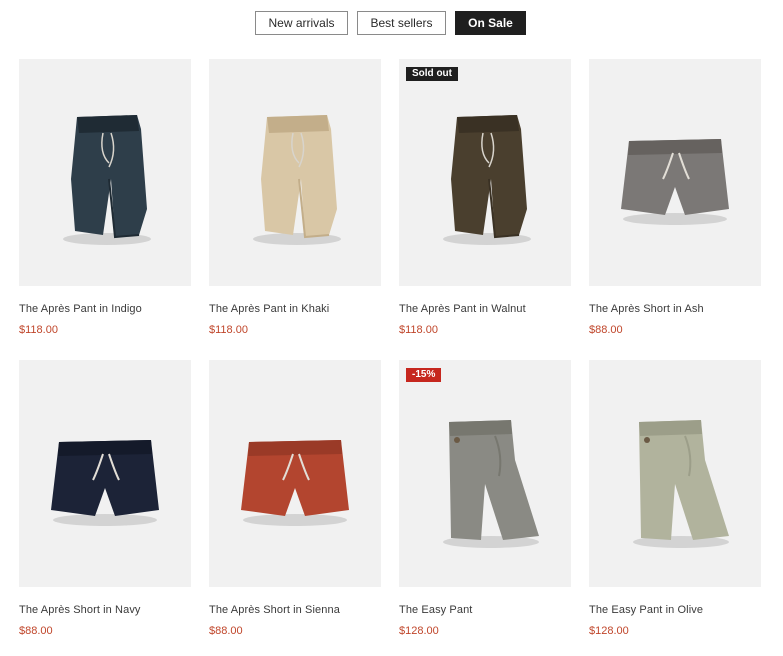 This screenshot has width=783, height=656. I want to click on product-title: The Après Short in Navy, so click(105, 610).